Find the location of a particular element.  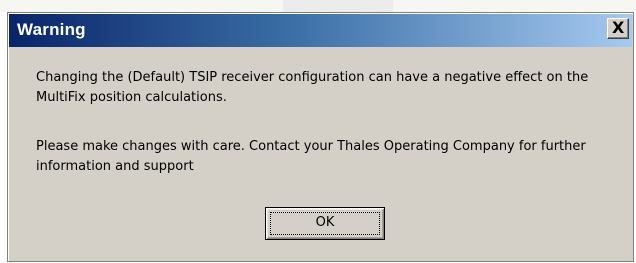

dialog-title: Warning is located at coordinates (51, 29).